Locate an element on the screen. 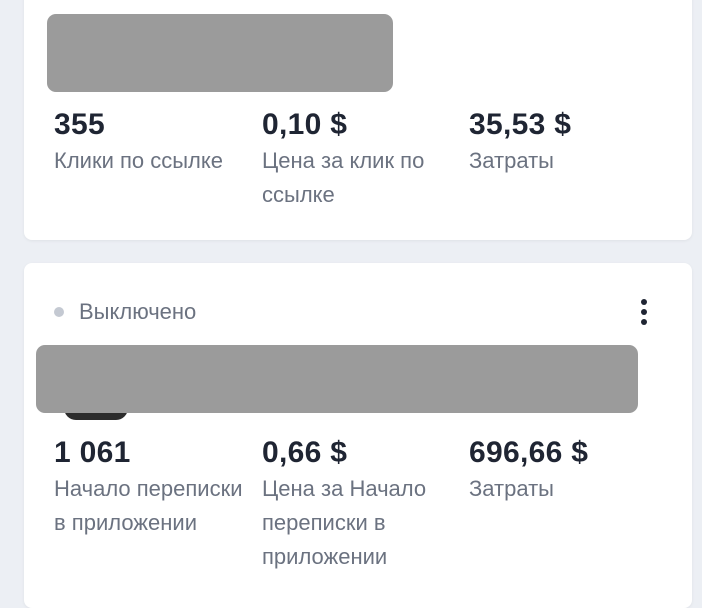 The image size is (702, 608). stat-value: 696,66 $ is located at coordinates (529, 452).